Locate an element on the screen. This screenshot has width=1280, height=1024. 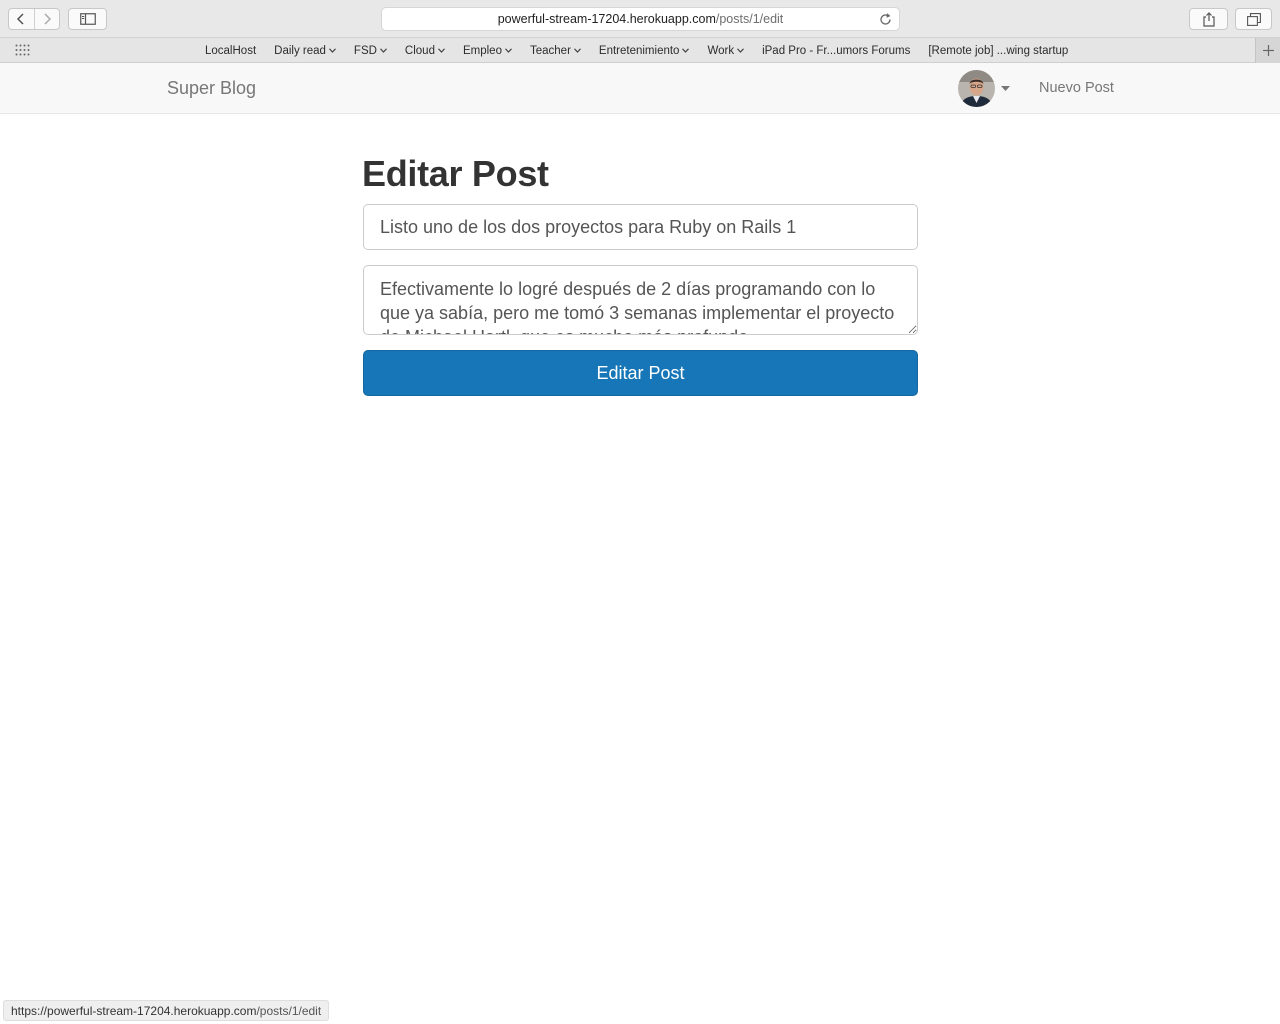
add-bookmark-button is located at coordinates (1267, 50).